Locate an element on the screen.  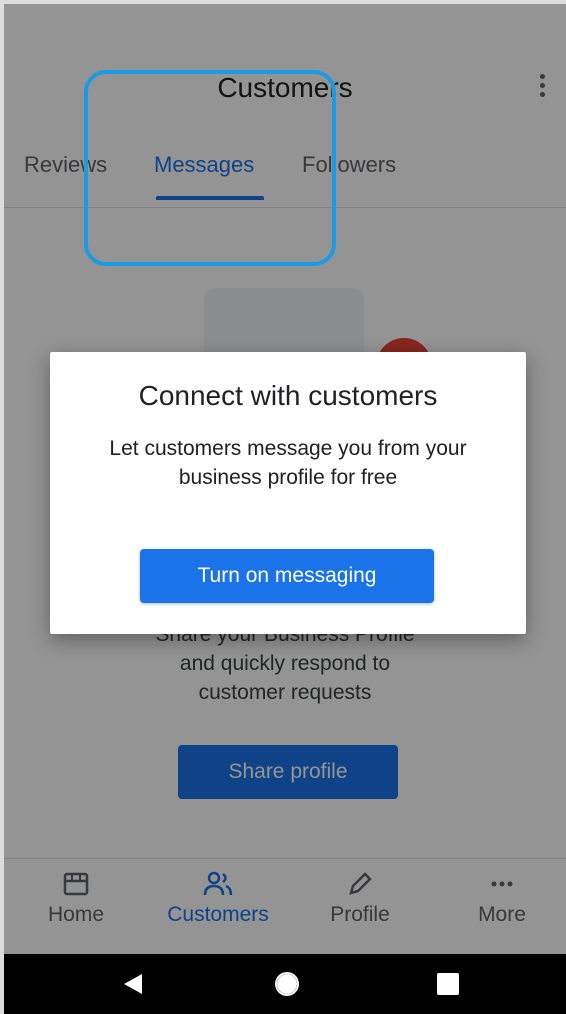
recents-icon is located at coordinates (448, 984).